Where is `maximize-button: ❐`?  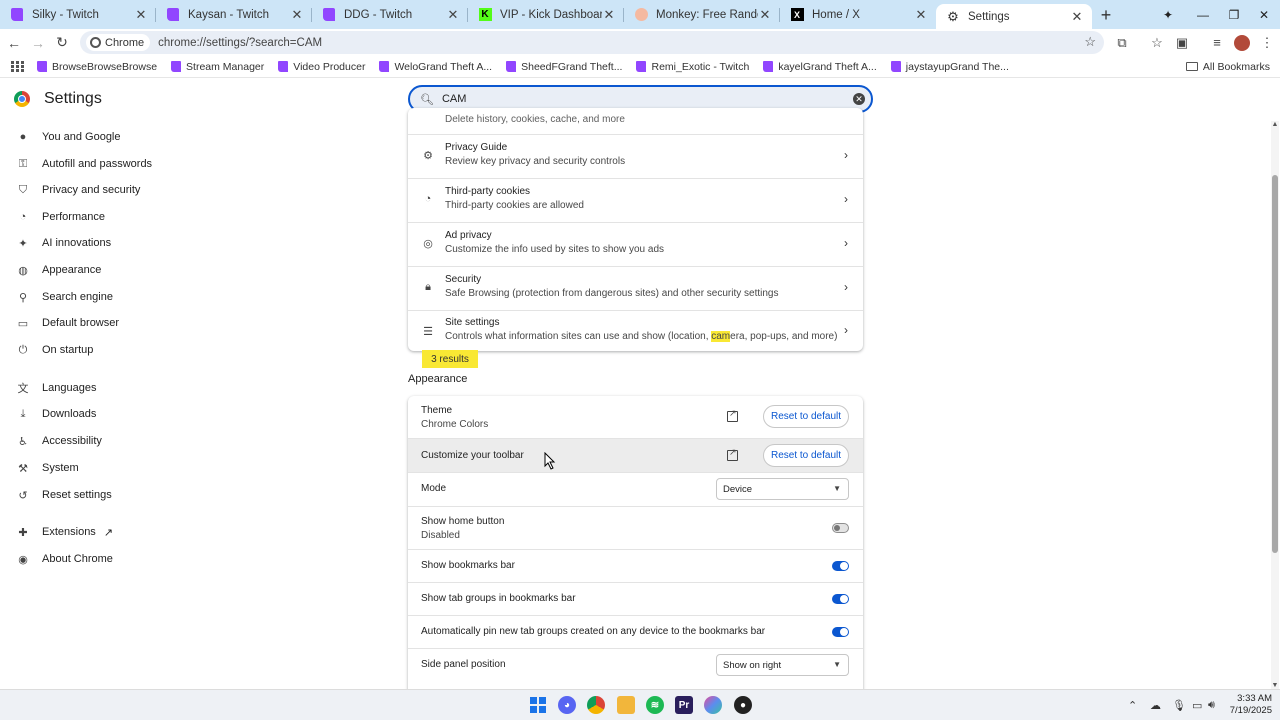 maximize-button: ❐ is located at coordinates (1234, 14).